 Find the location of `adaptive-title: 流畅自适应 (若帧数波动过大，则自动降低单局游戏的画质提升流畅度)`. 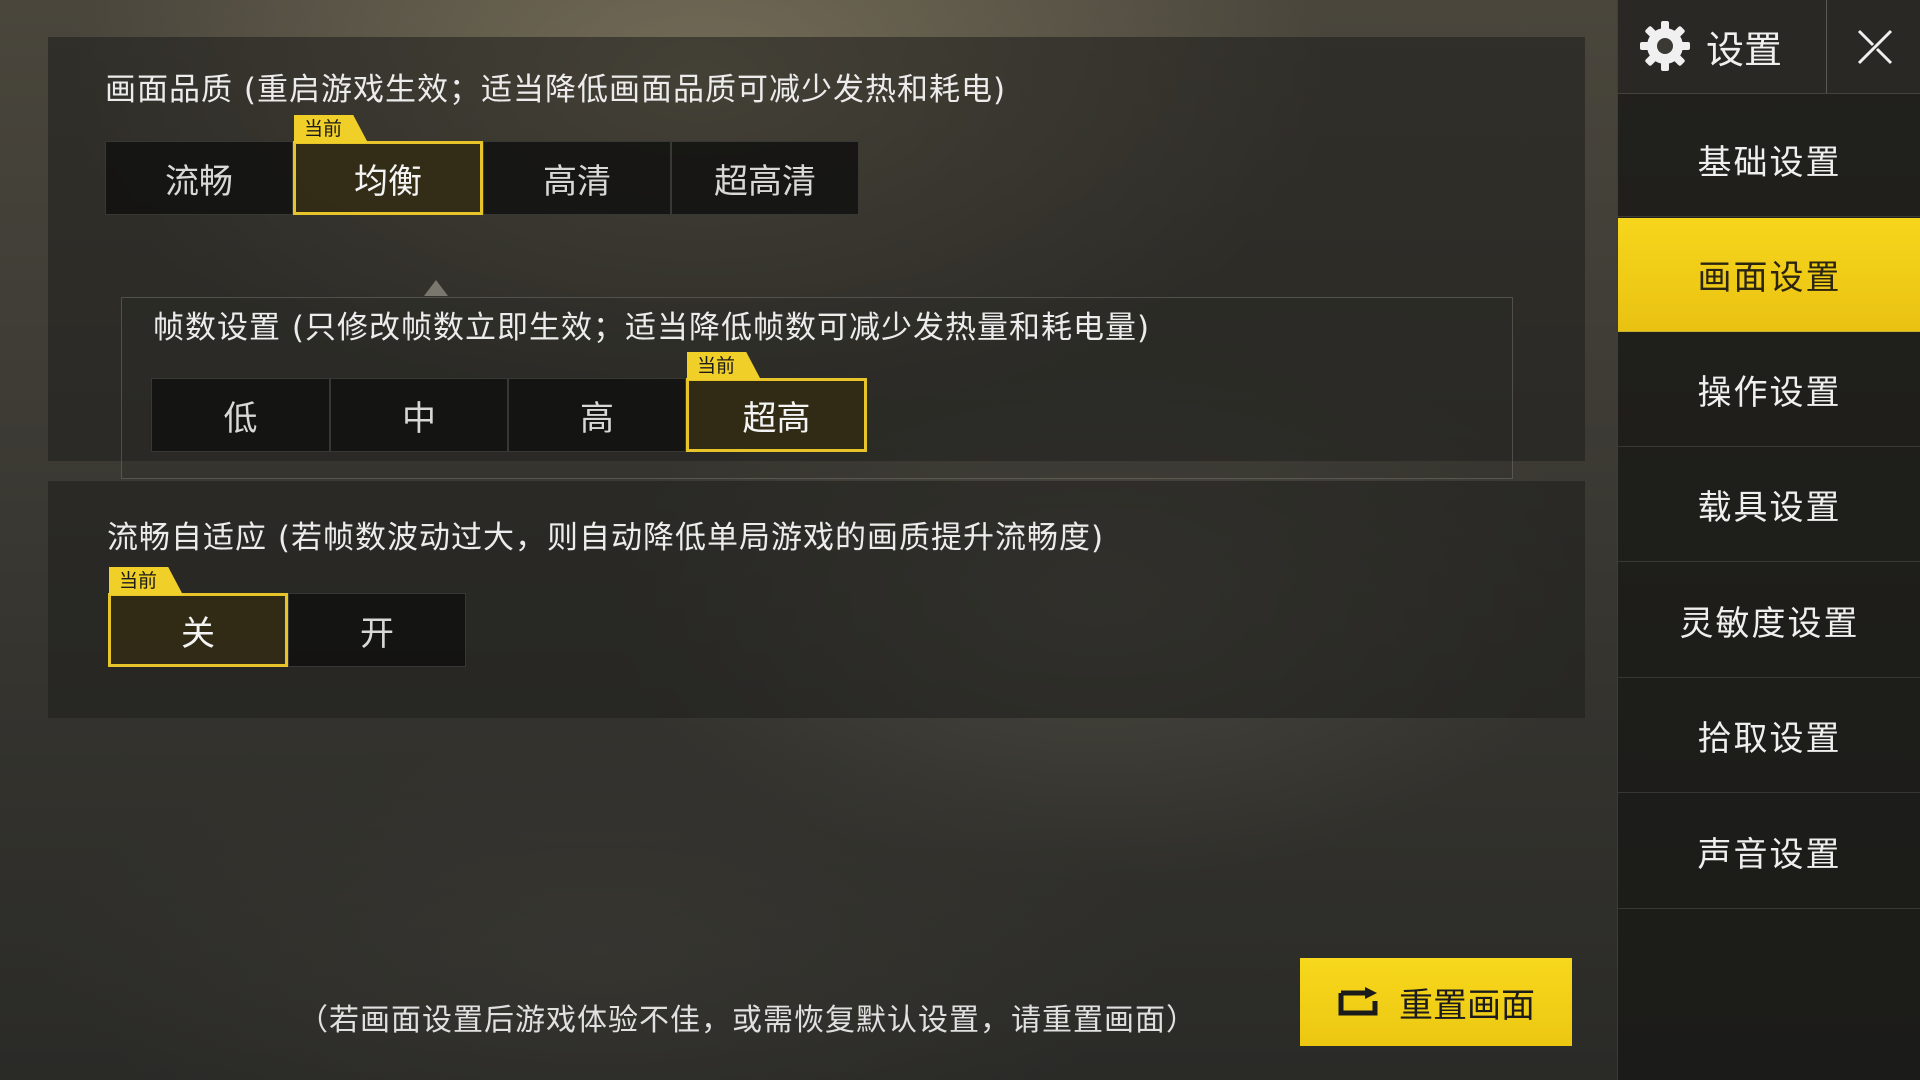

adaptive-title: 流畅自适应 (若帧数波动过大，则自动降低单局游戏的画质提升流畅度) is located at coordinates (606, 538).